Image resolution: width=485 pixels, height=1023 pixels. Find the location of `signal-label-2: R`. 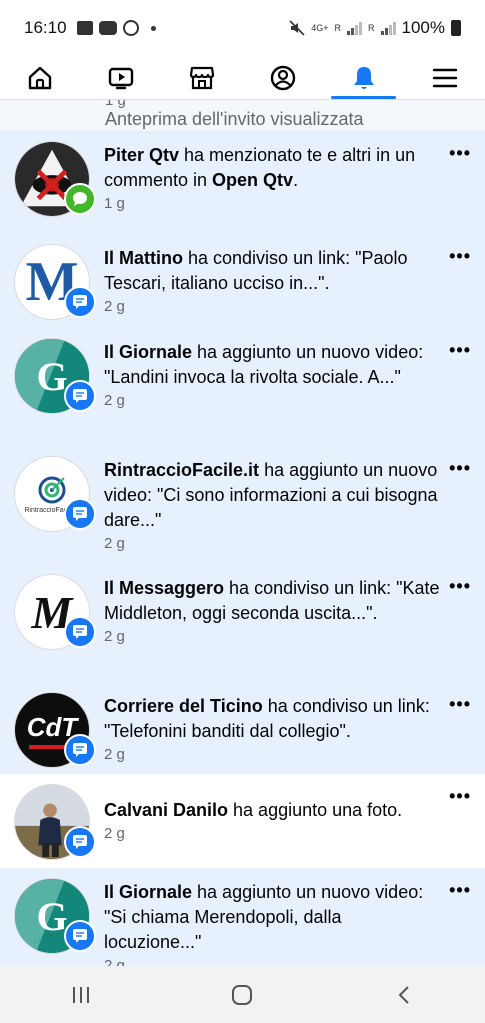

signal-label-2: R is located at coordinates (371, 27).